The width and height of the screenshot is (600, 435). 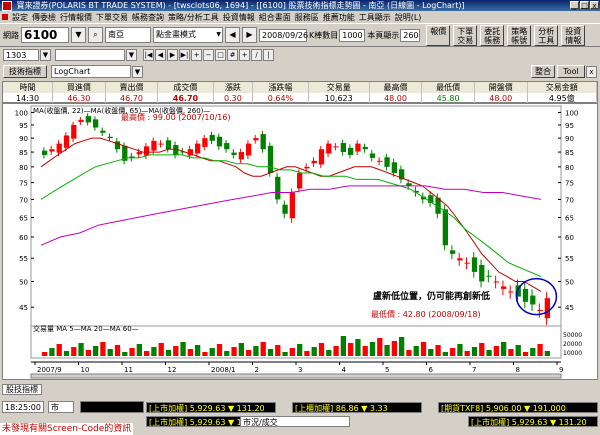 I want to click on dropdown-icon: ▼, so click(x=131, y=55).